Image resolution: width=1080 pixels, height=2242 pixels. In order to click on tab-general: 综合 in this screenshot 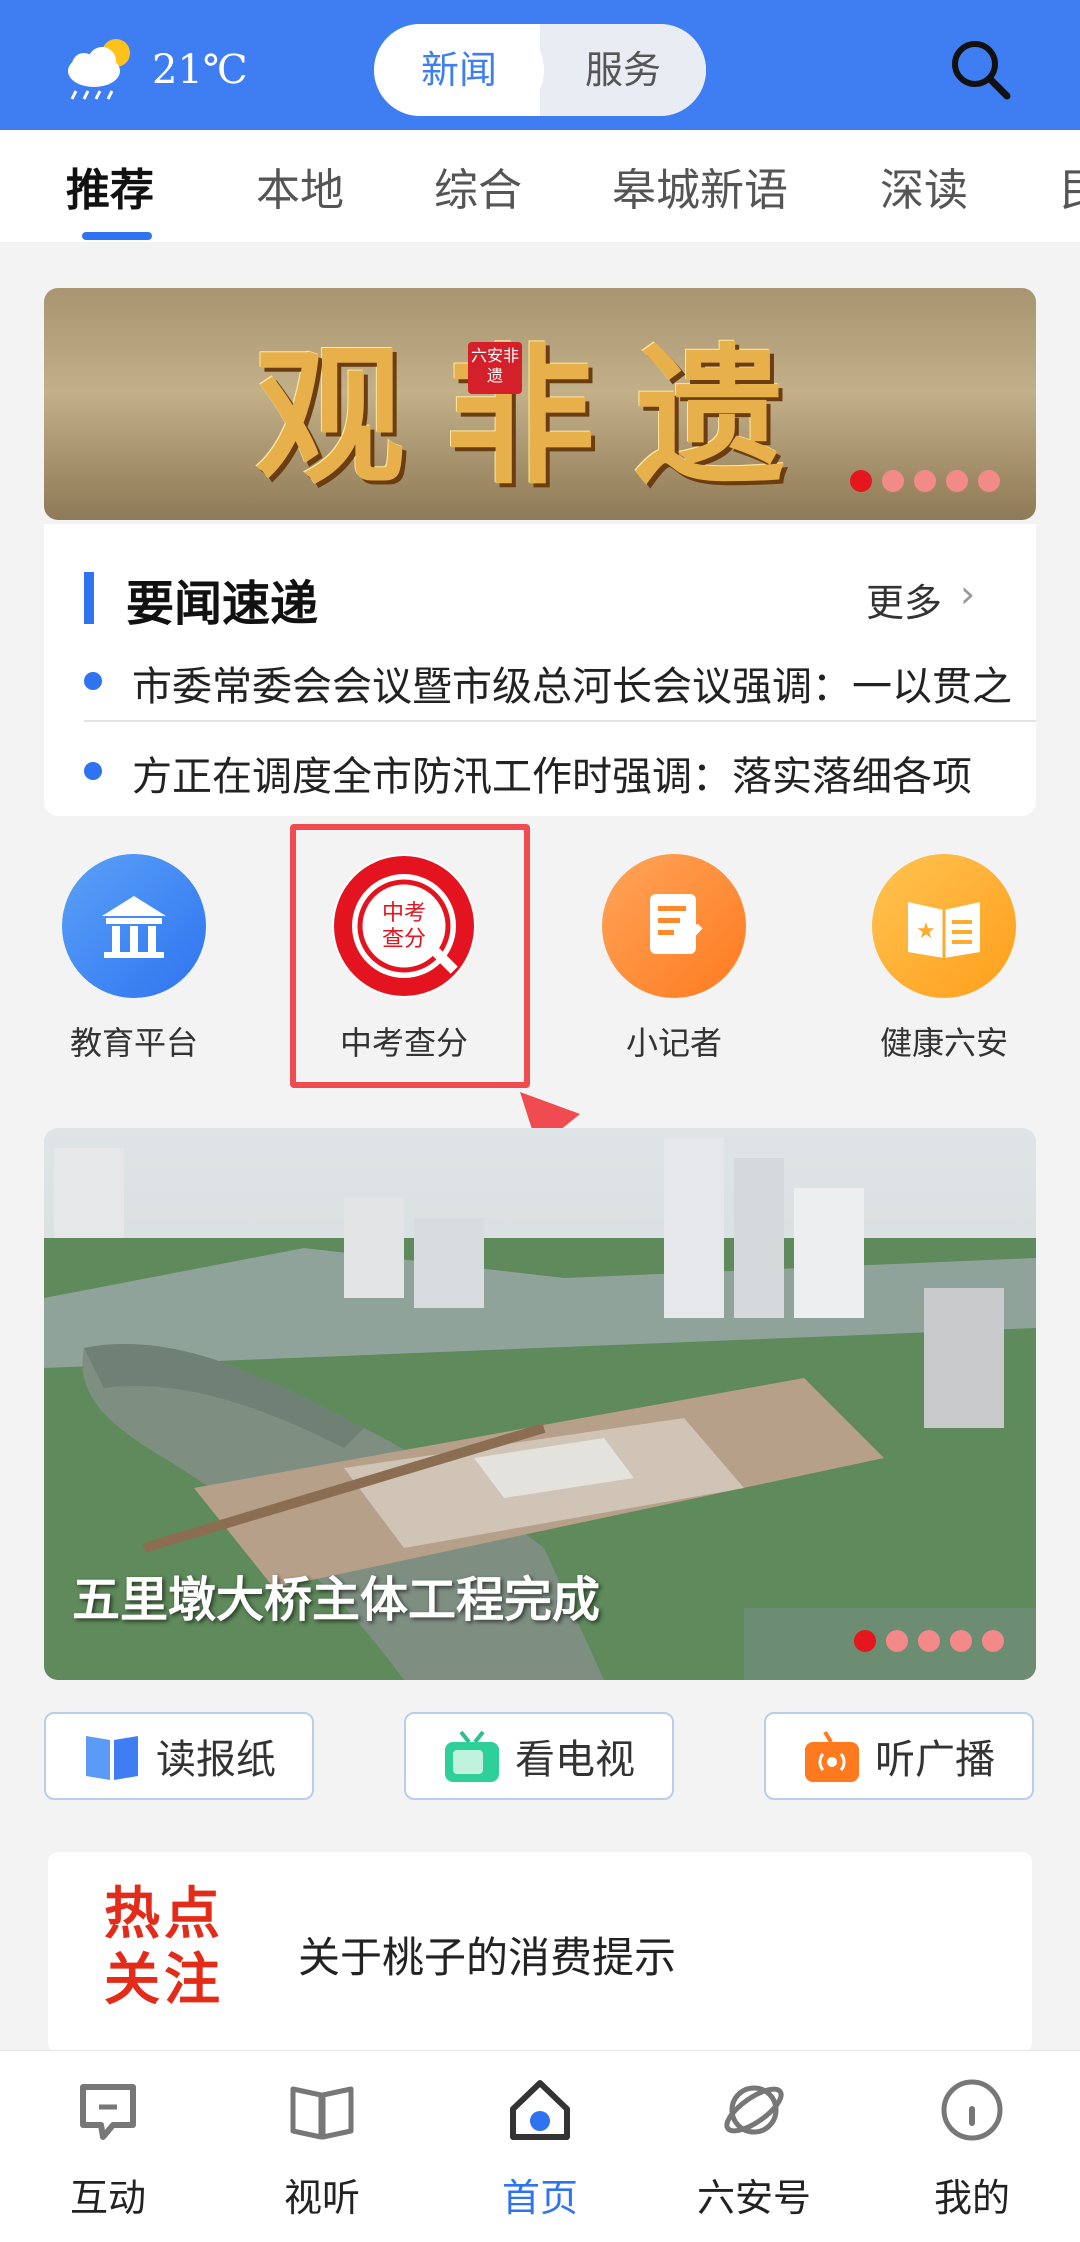, I will do `click(478, 186)`.